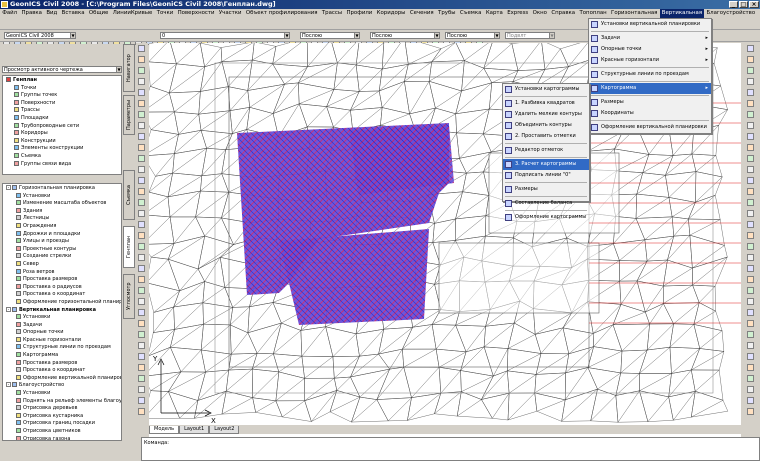 This screenshot has width=760, height=461. I want to click on prospector-item: Съемка, so click(62, 156).